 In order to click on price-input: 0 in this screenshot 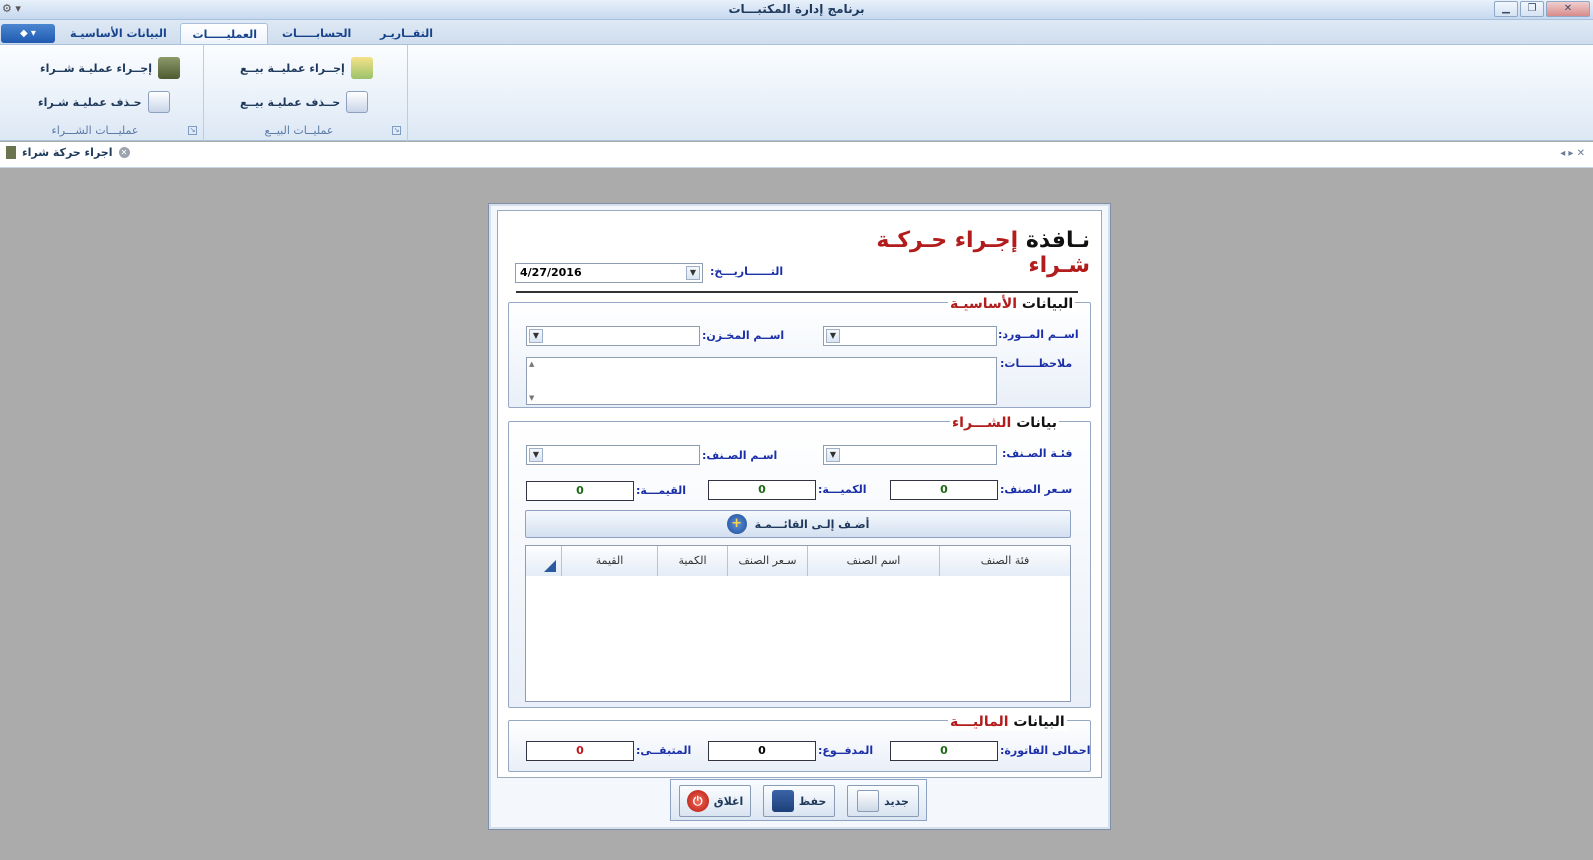, I will do `click(944, 490)`.